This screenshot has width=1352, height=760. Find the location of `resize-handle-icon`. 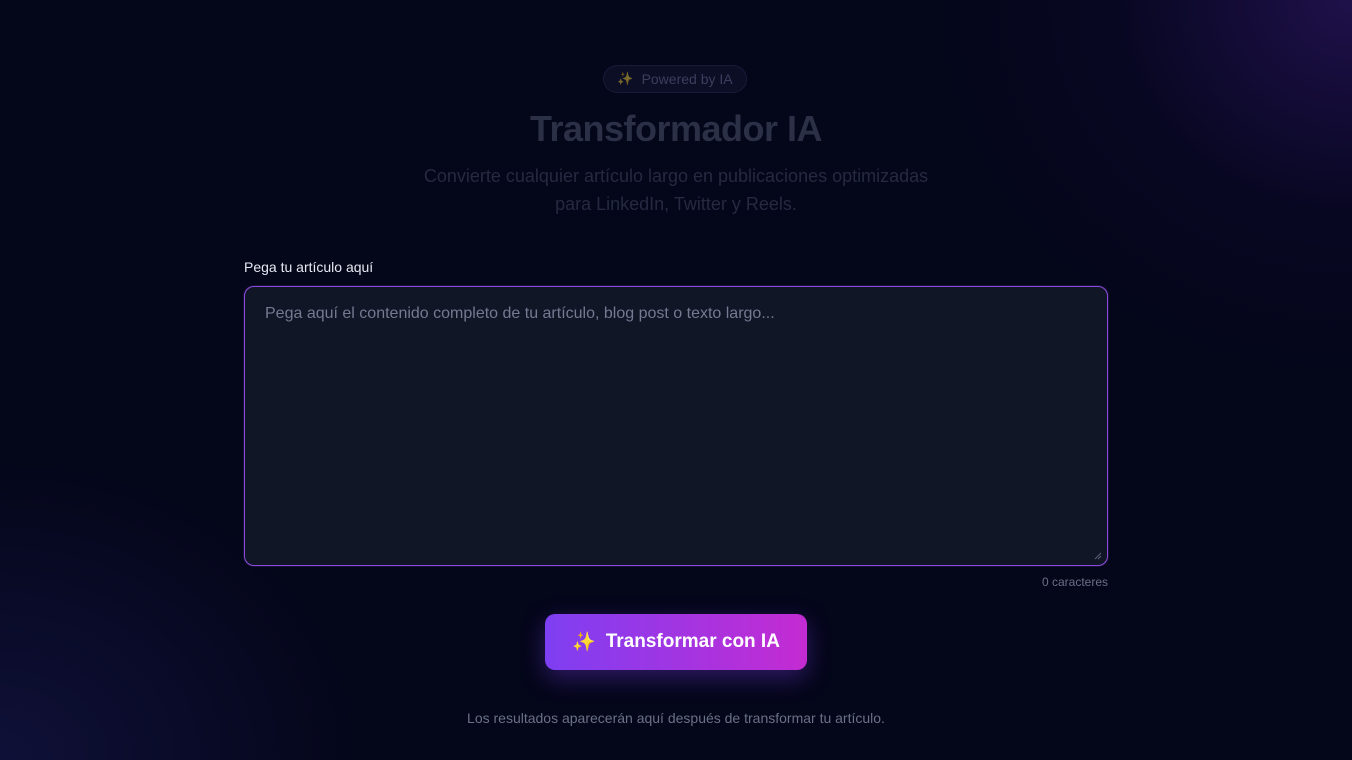

resize-handle-icon is located at coordinates (1098, 556).